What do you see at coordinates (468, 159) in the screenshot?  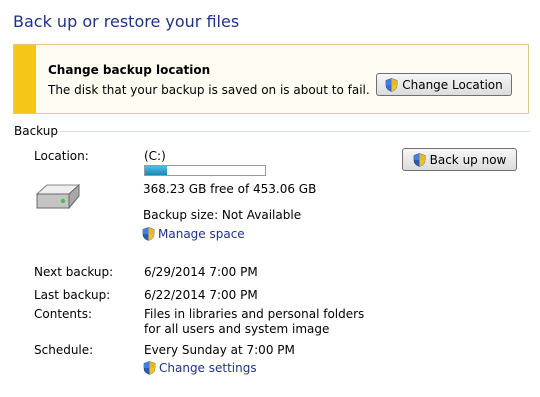 I see `back-up-now-label: Back up now` at bounding box center [468, 159].